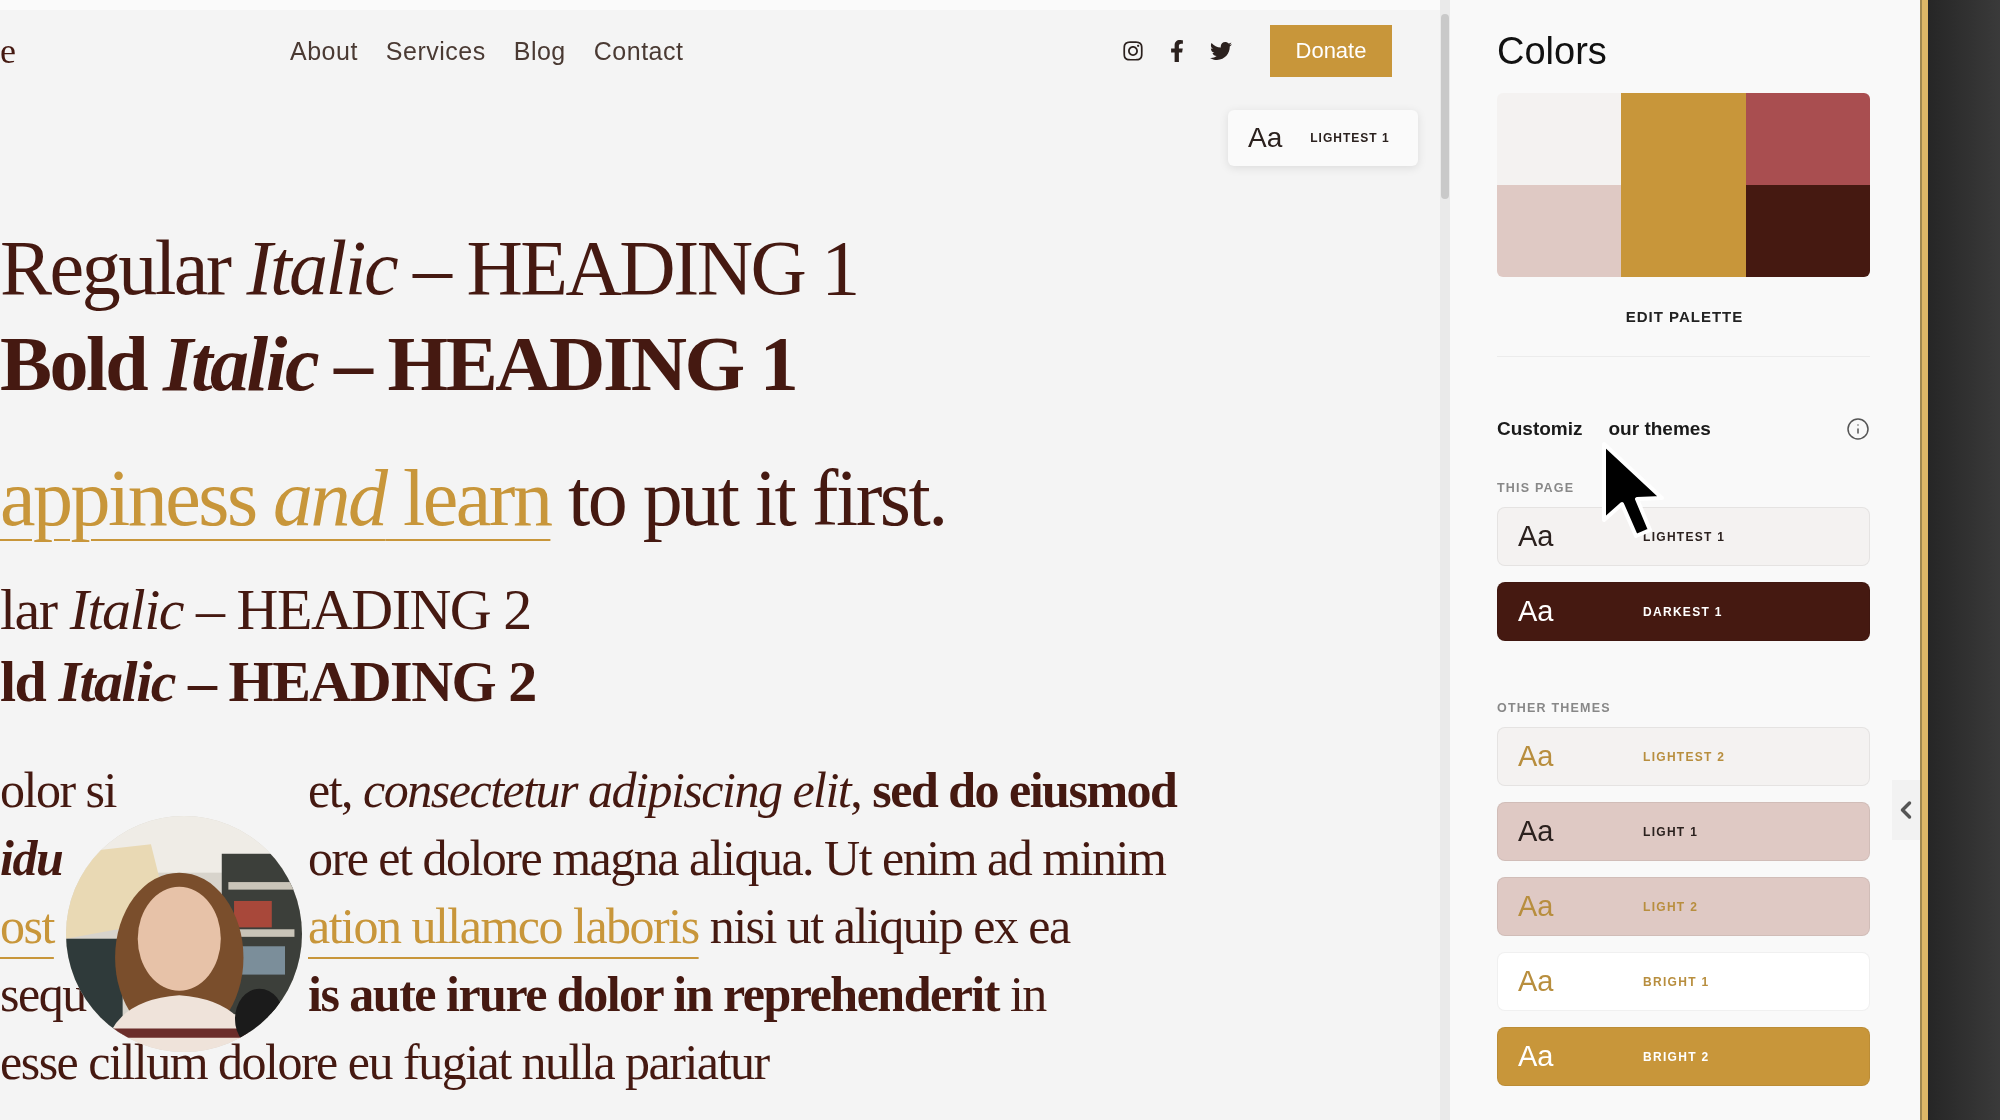 The image size is (2000, 1120). Describe the element at coordinates (145, 51) in the screenshot. I see `site-logo: e` at that location.